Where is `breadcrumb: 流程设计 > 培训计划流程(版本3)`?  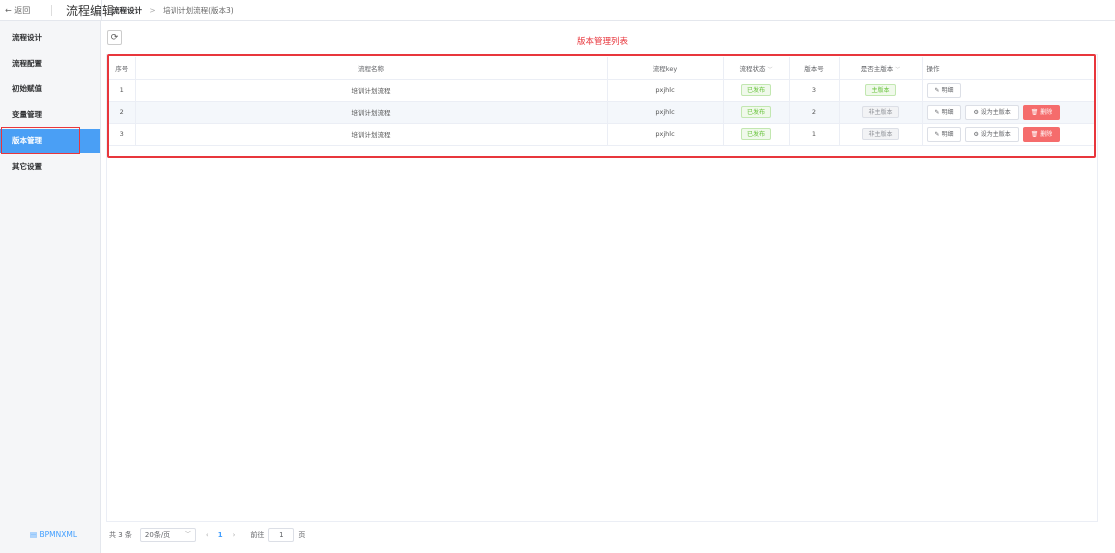
breadcrumb: 流程设计 > 培训计划流程(版本3) is located at coordinates (173, 10).